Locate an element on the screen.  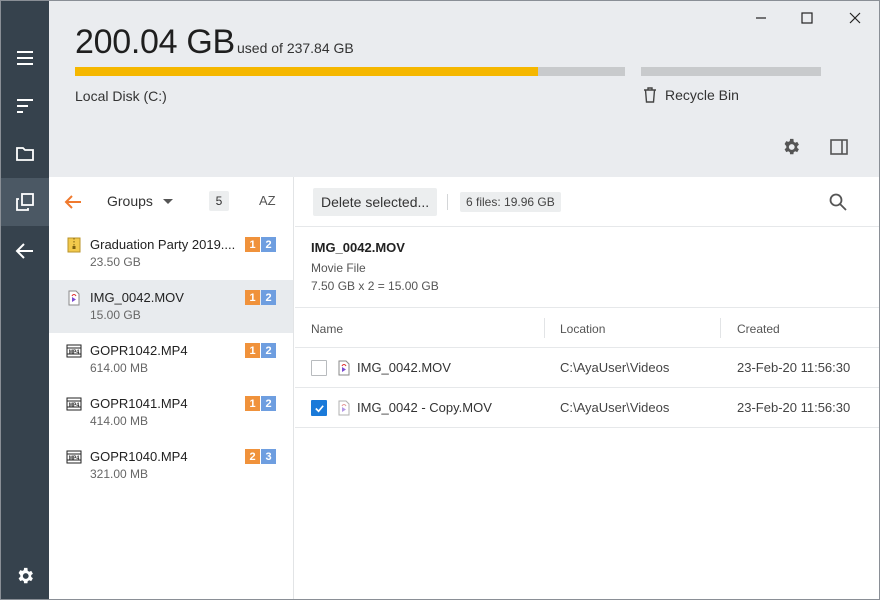
sort-az-button: AZ is located at coordinates (267, 200).